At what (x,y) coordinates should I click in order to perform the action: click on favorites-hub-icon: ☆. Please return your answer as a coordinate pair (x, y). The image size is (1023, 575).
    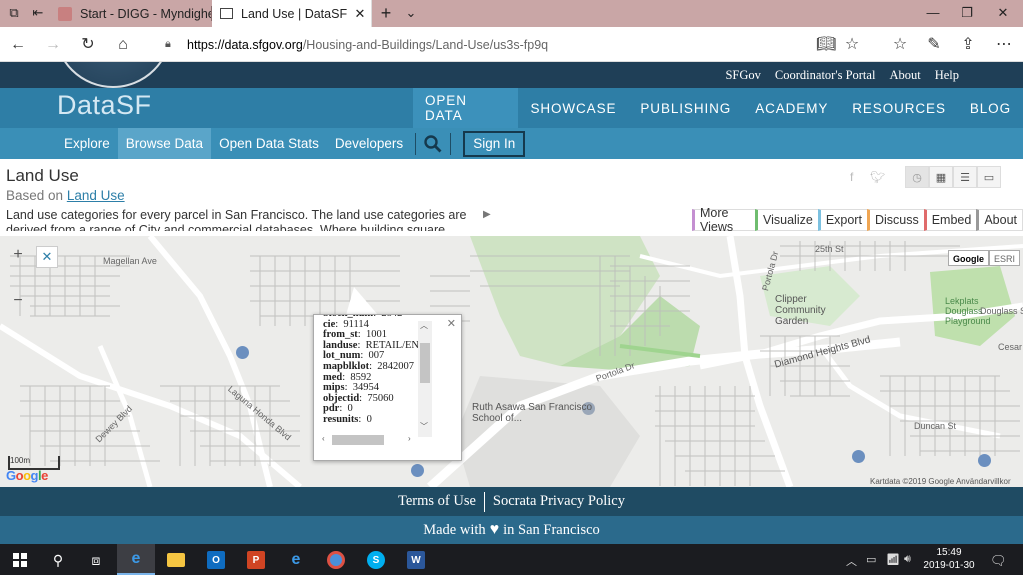
    Looking at the image, I should click on (900, 45).